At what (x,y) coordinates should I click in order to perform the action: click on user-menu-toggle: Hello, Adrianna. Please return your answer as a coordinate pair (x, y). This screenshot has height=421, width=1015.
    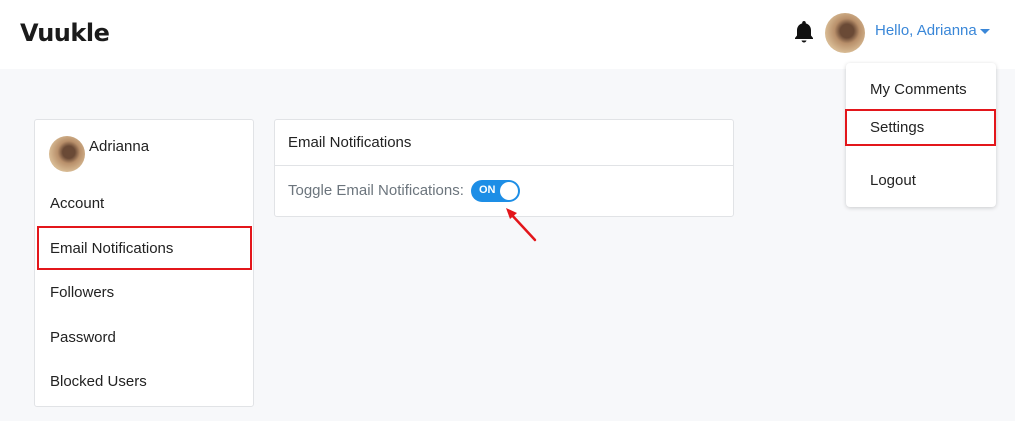
    Looking at the image, I should click on (926, 30).